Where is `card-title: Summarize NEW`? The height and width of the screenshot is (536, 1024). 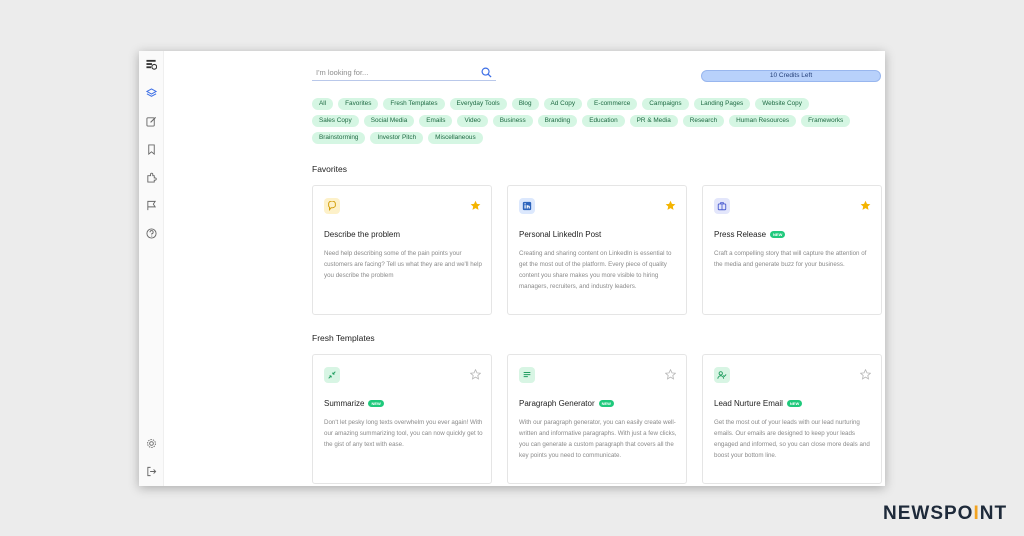 card-title: Summarize NEW is located at coordinates (354, 403).